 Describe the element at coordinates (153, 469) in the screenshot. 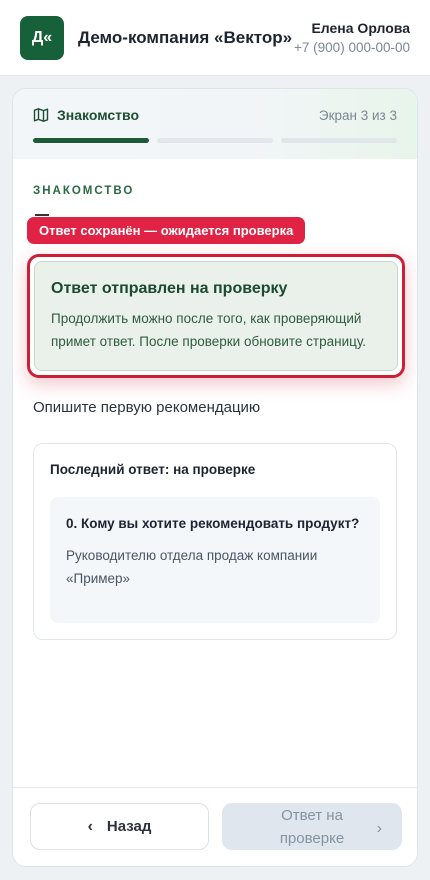

I see `last-answer-title: Последний ответ: на проверке` at that location.